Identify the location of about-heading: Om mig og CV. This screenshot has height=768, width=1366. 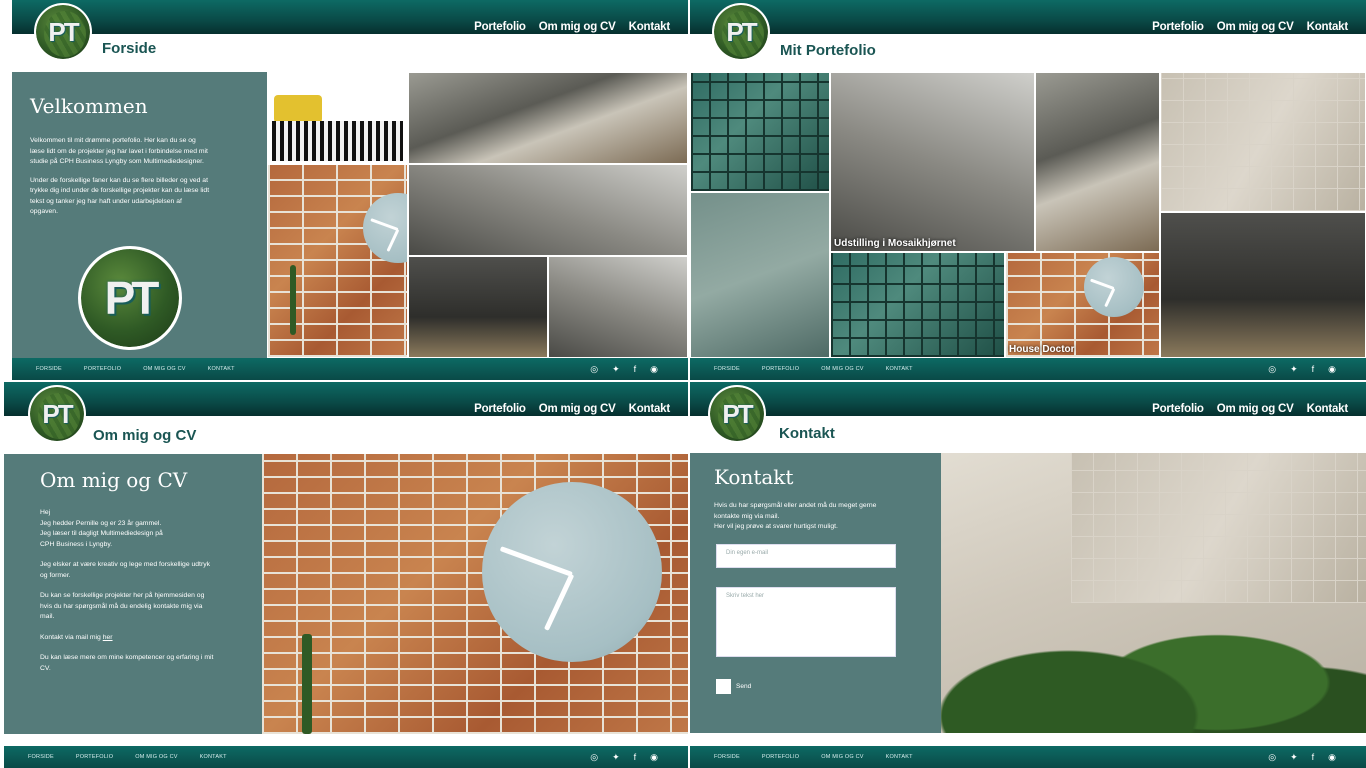
(114, 480).